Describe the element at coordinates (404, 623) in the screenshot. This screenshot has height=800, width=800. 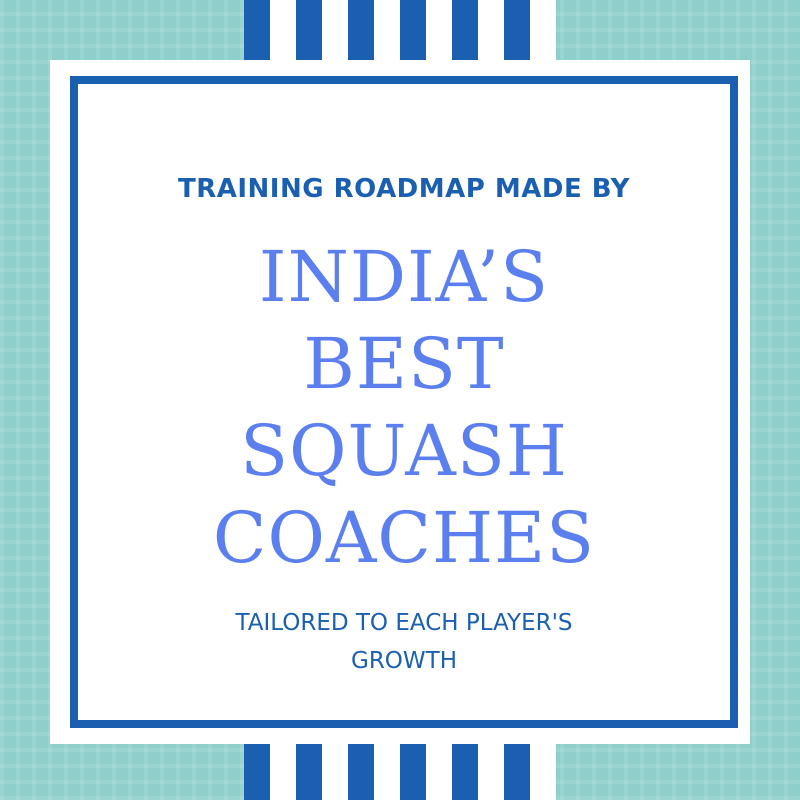
I see `tagline-line: TAILORED TO EACH PLAYER'S` at that location.